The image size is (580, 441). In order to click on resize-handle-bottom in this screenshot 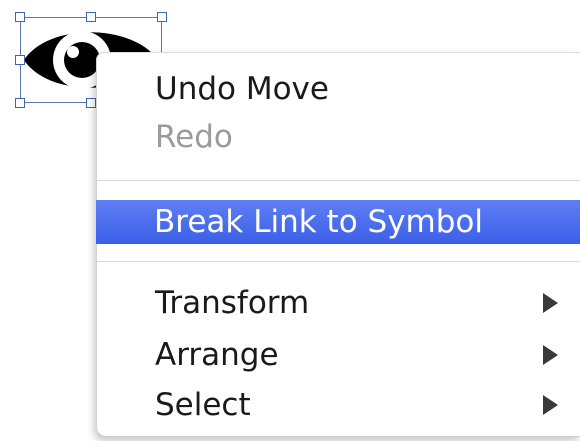, I will do `click(91, 103)`.